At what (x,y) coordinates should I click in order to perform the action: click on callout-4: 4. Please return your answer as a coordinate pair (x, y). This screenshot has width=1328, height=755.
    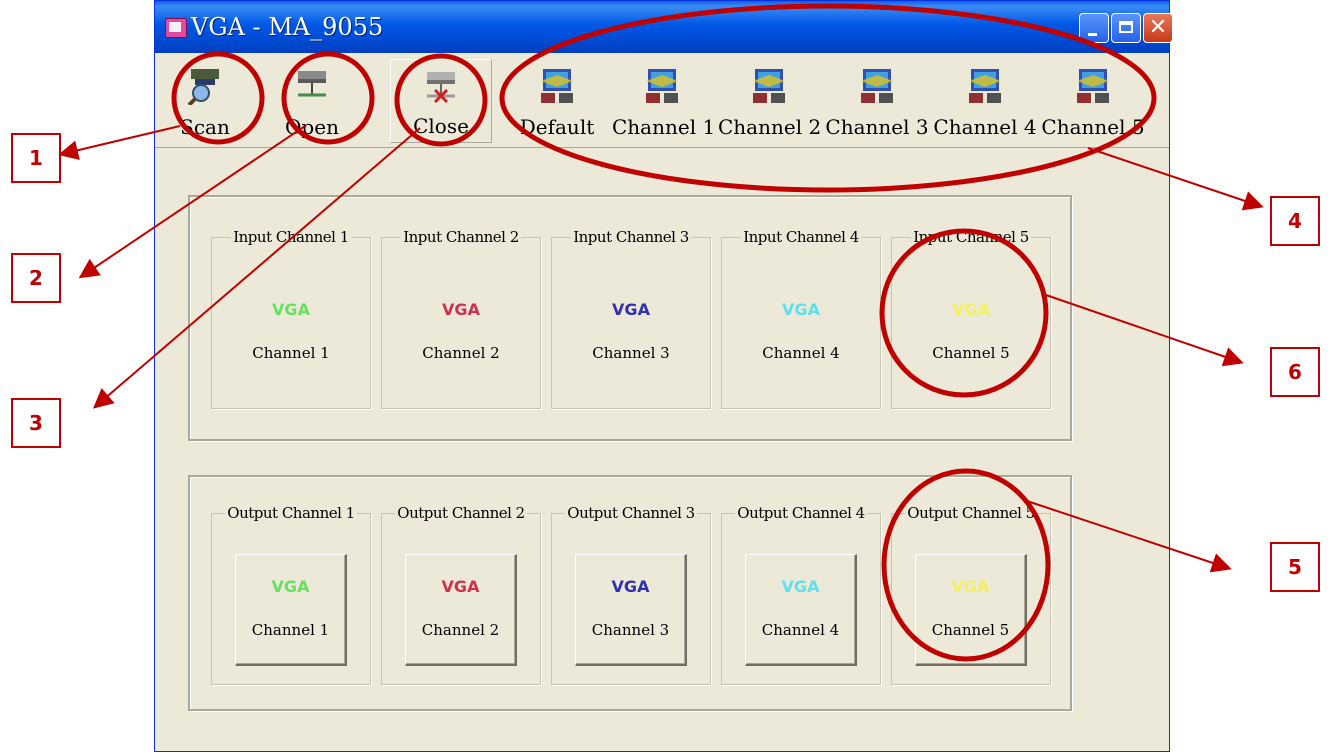
    Looking at the image, I should click on (1295, 221).